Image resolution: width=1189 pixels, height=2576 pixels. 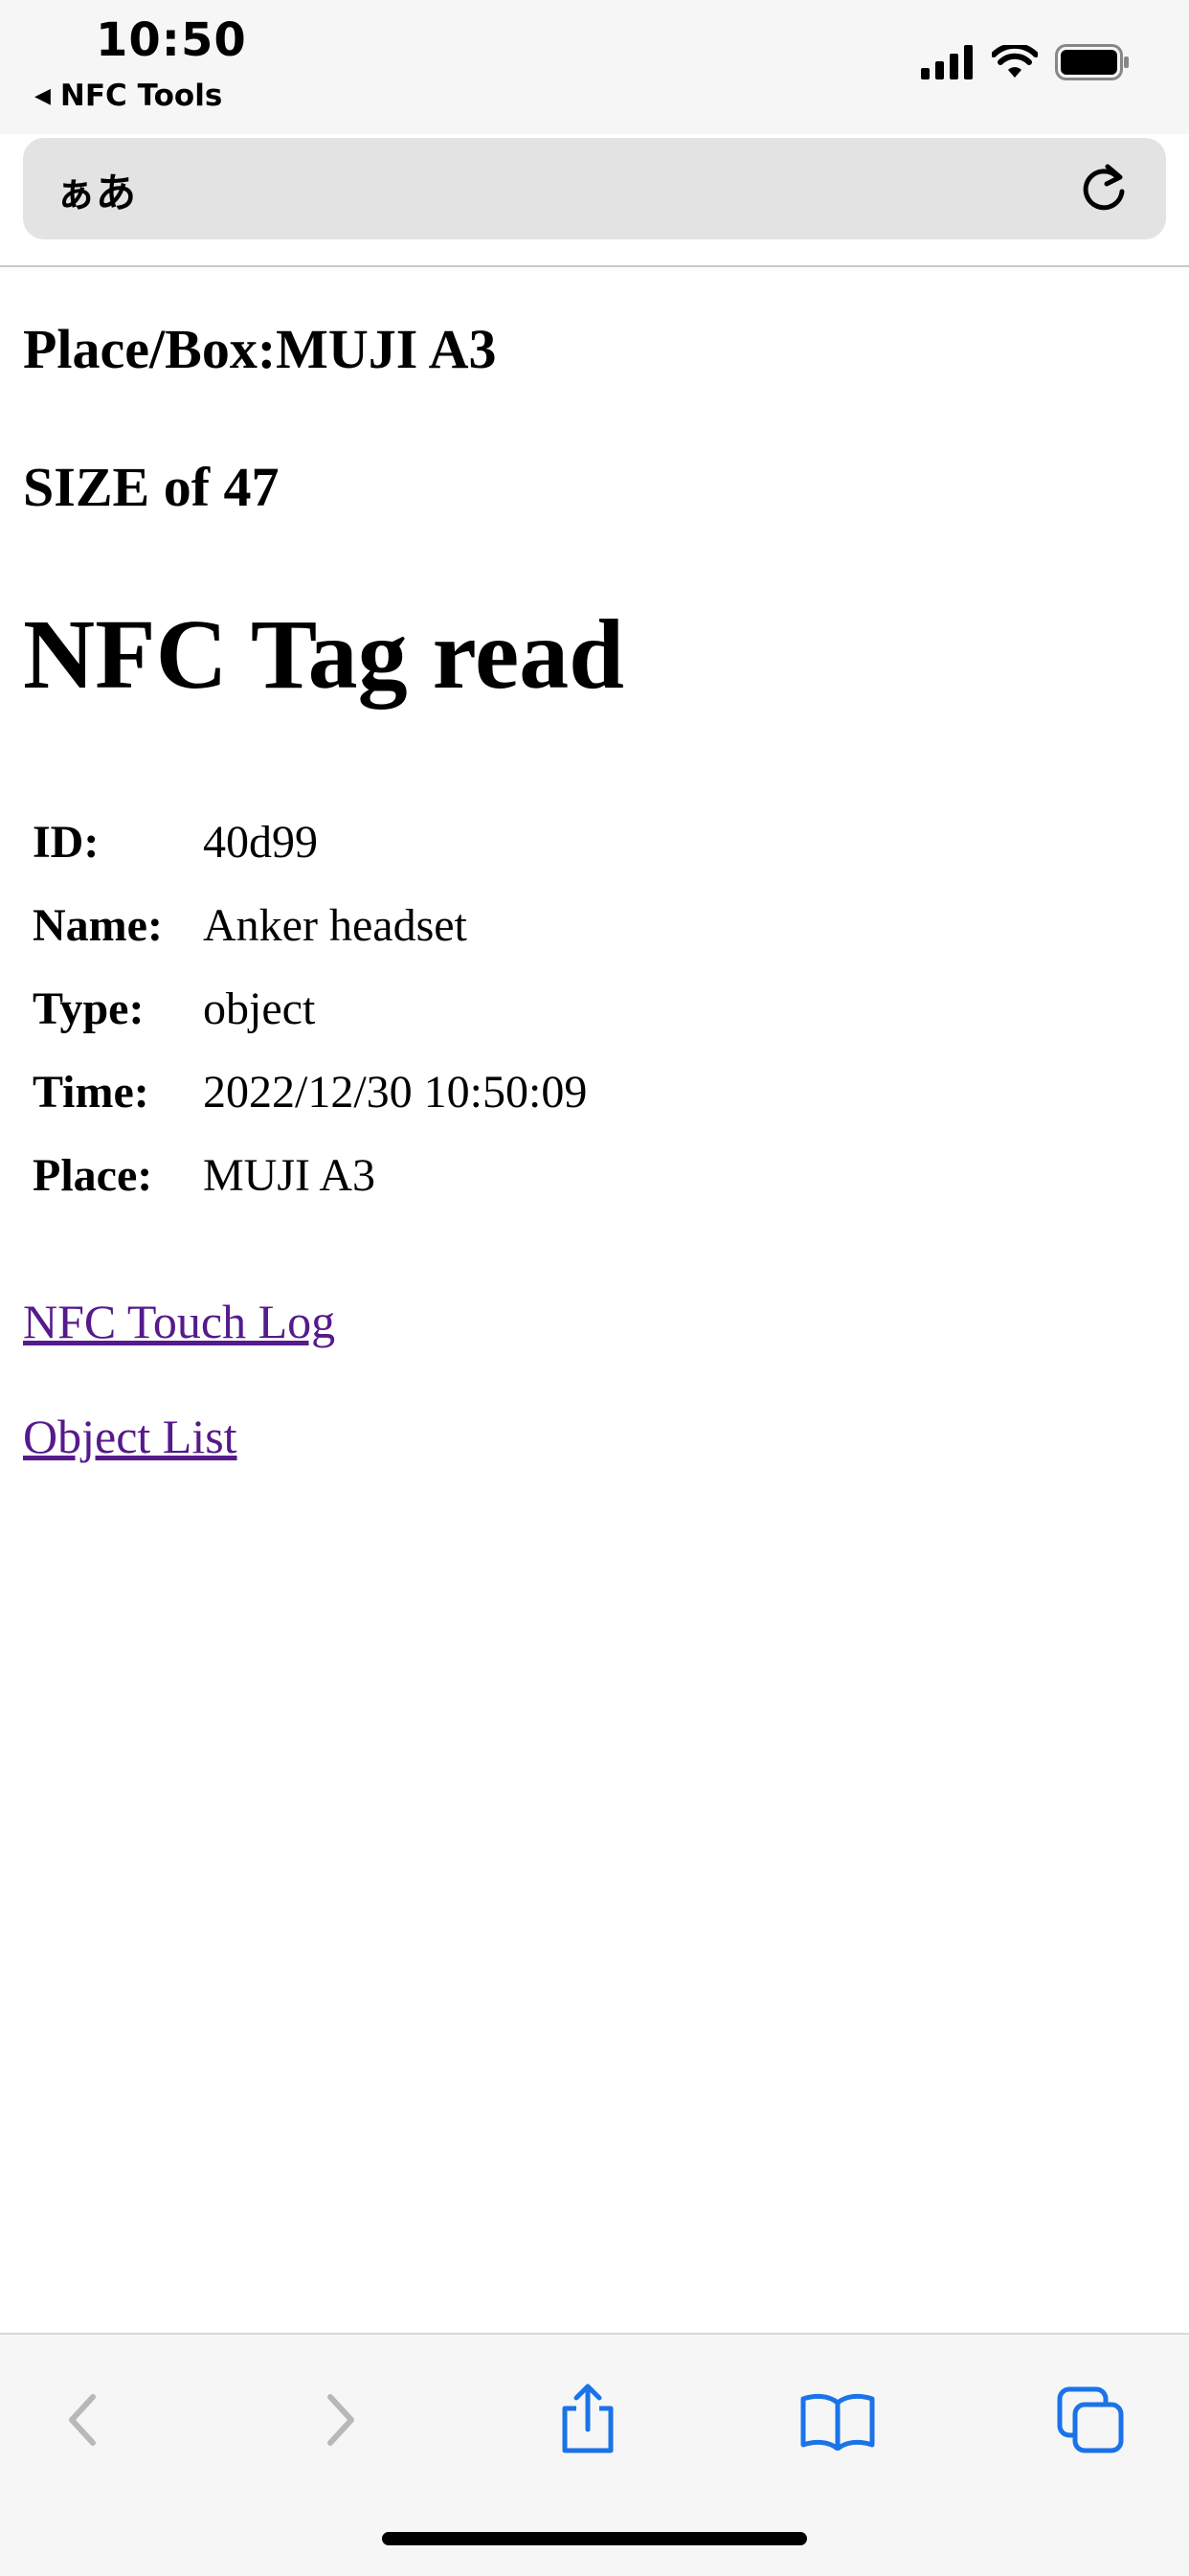 I want to click on info-value: 2022/12/30 10:50:09, so click(x=395, y=1092).